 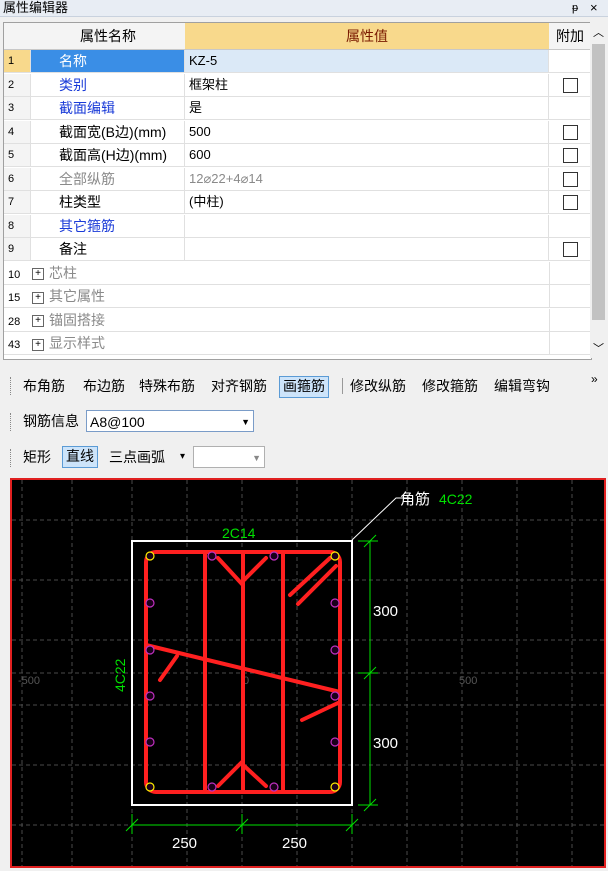 What do you see at coordinates (297, 320) in the screenshot?
I see `property-group-row: 28 + 锚固搭接` at bounding box center [297, 320].